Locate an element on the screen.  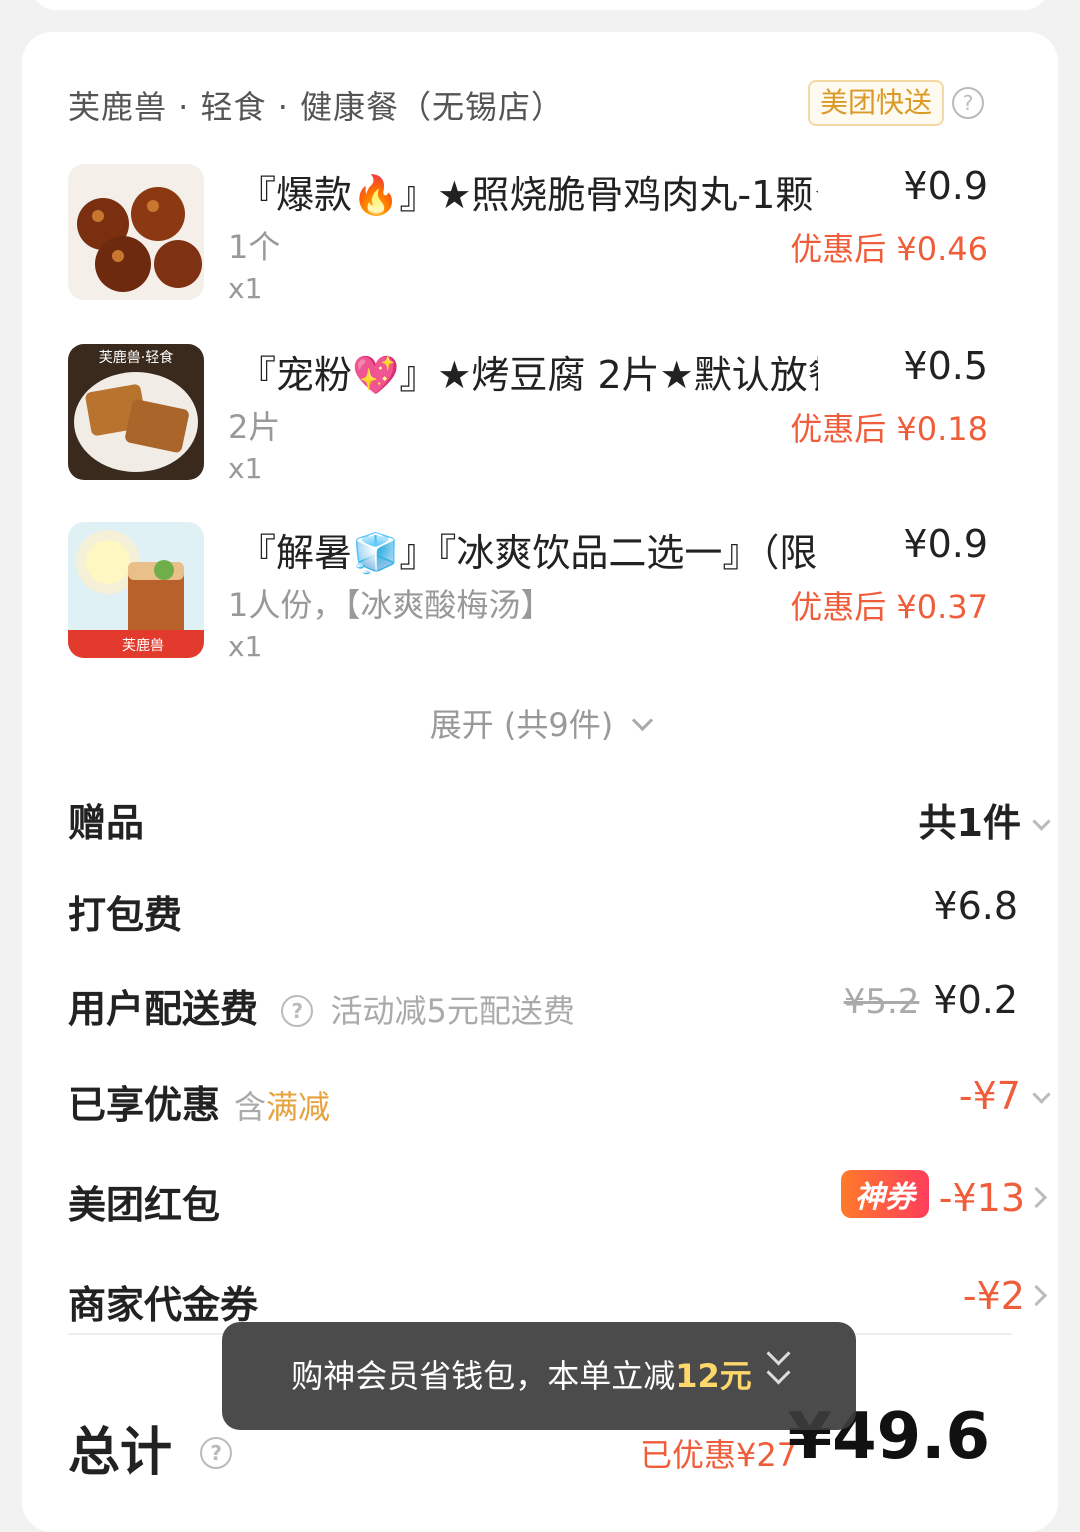
delivery-fee-note: 活动减5元配送费 is located at coordinates (452, 1011).